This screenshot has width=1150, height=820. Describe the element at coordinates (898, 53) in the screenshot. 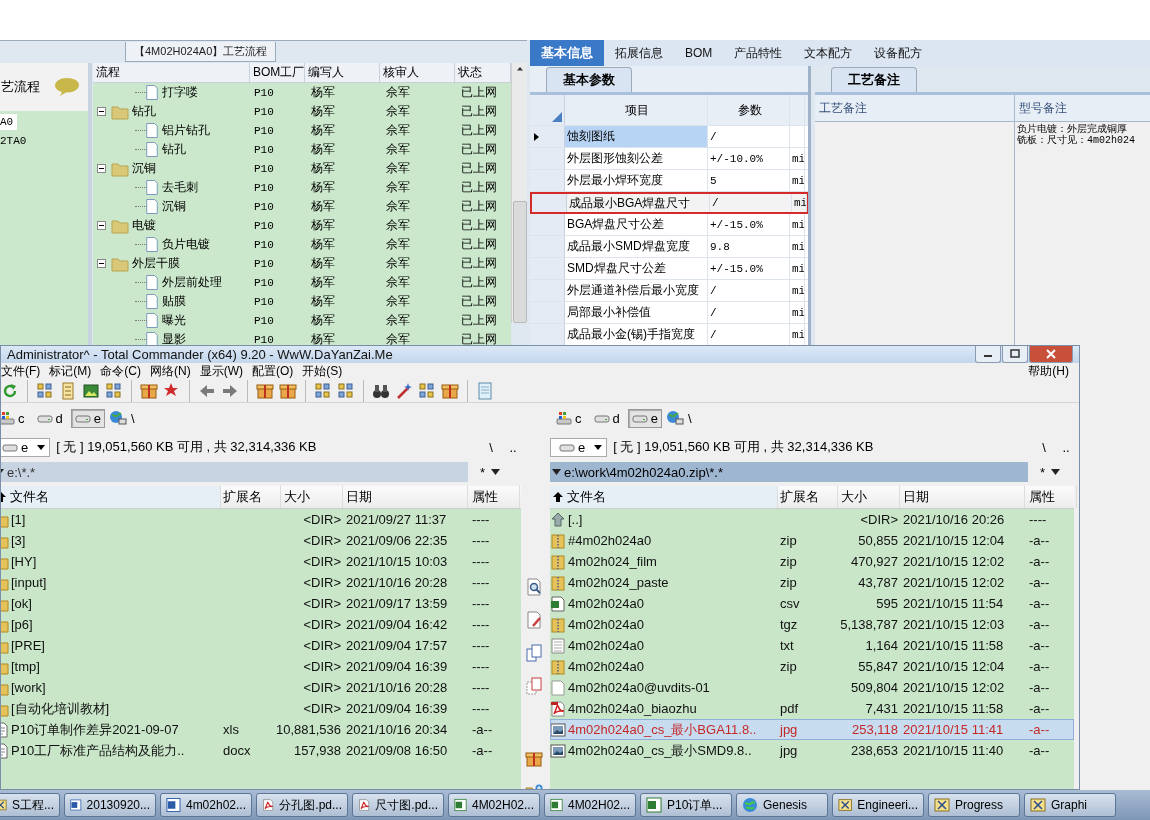

I see `tab: 设备配方` at that location.